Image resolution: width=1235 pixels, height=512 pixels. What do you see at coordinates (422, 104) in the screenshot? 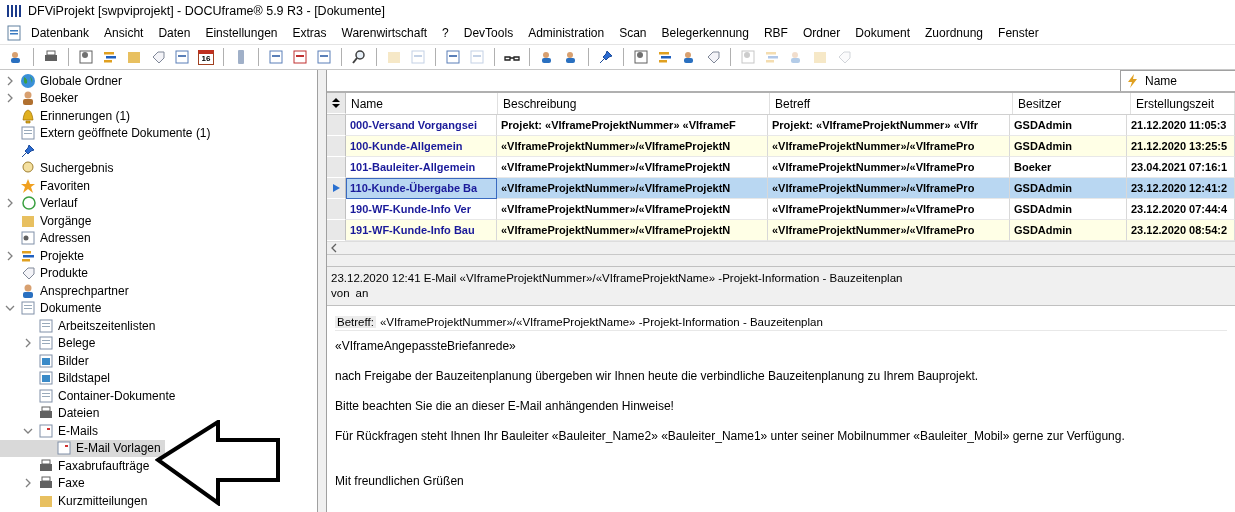
I see `column-header: Name` at bounding box center [422, 104].